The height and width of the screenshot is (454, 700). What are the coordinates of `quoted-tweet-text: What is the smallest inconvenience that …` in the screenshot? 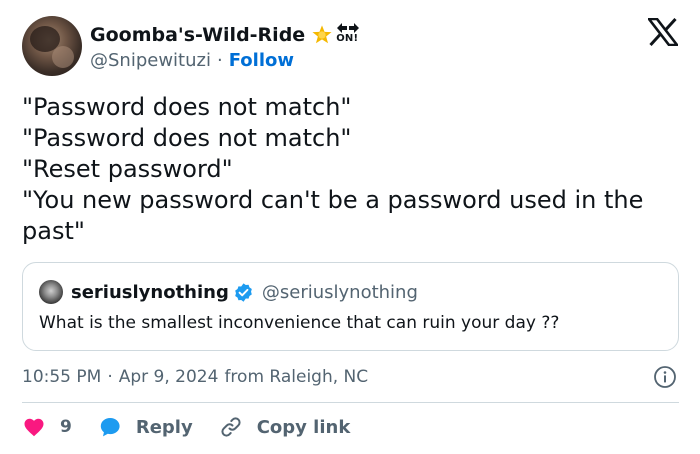 It's located at (299, 323).